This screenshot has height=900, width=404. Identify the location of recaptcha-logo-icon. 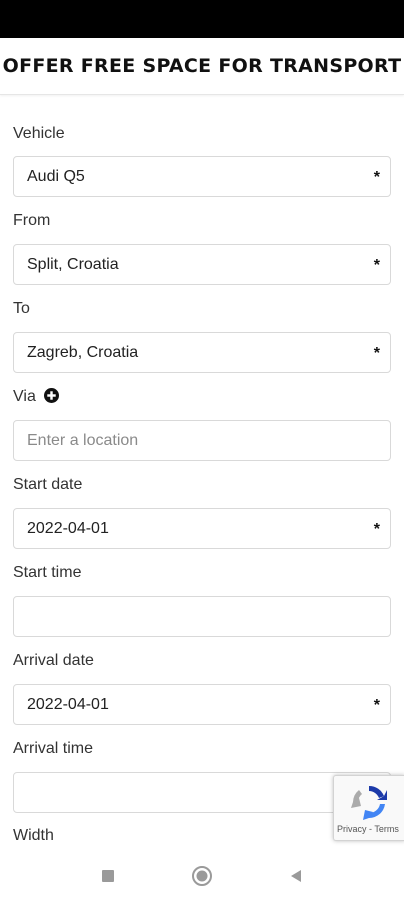
(369, 802).